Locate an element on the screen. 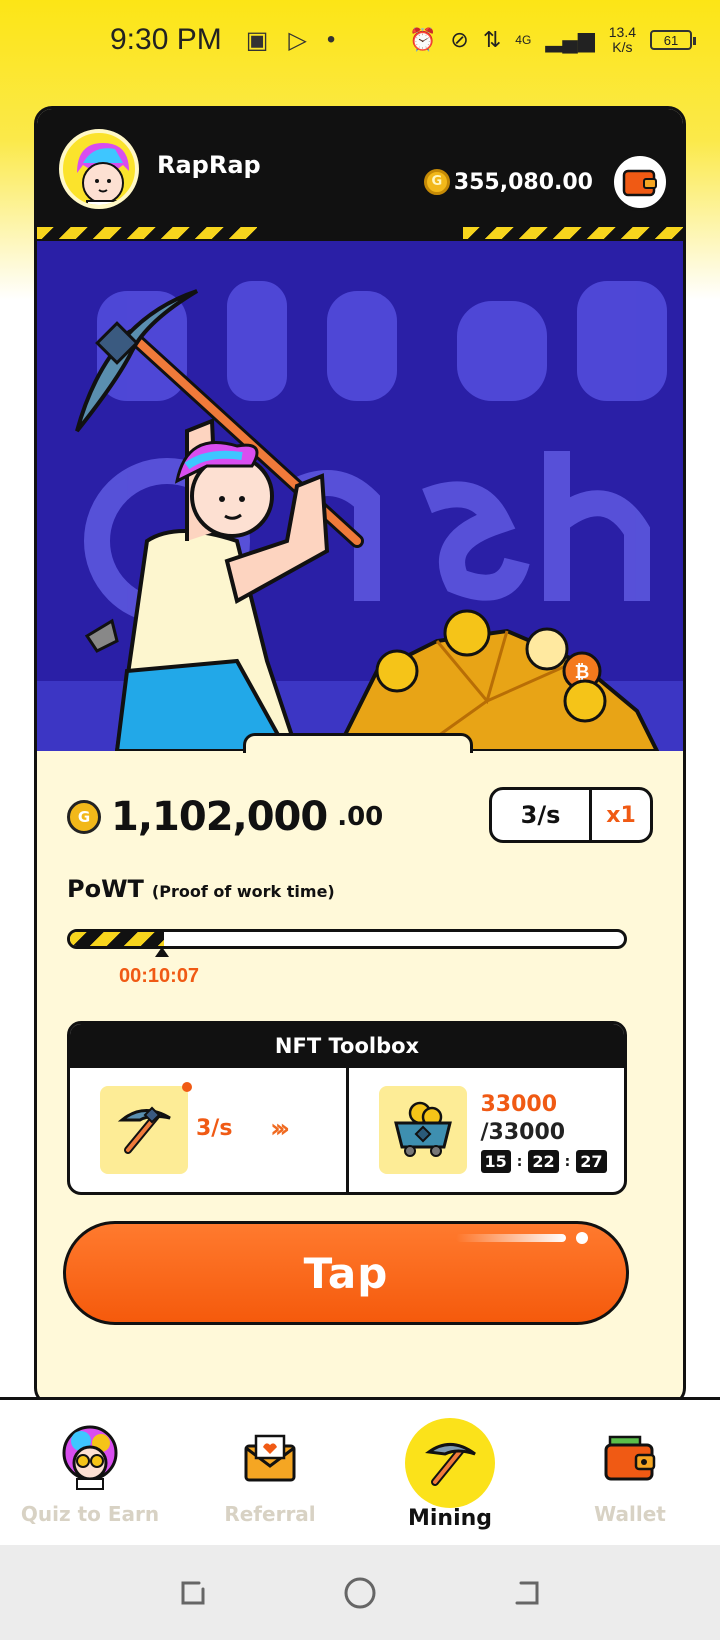  dnd-icon: ⊘ is located at coordinates (459, 39).